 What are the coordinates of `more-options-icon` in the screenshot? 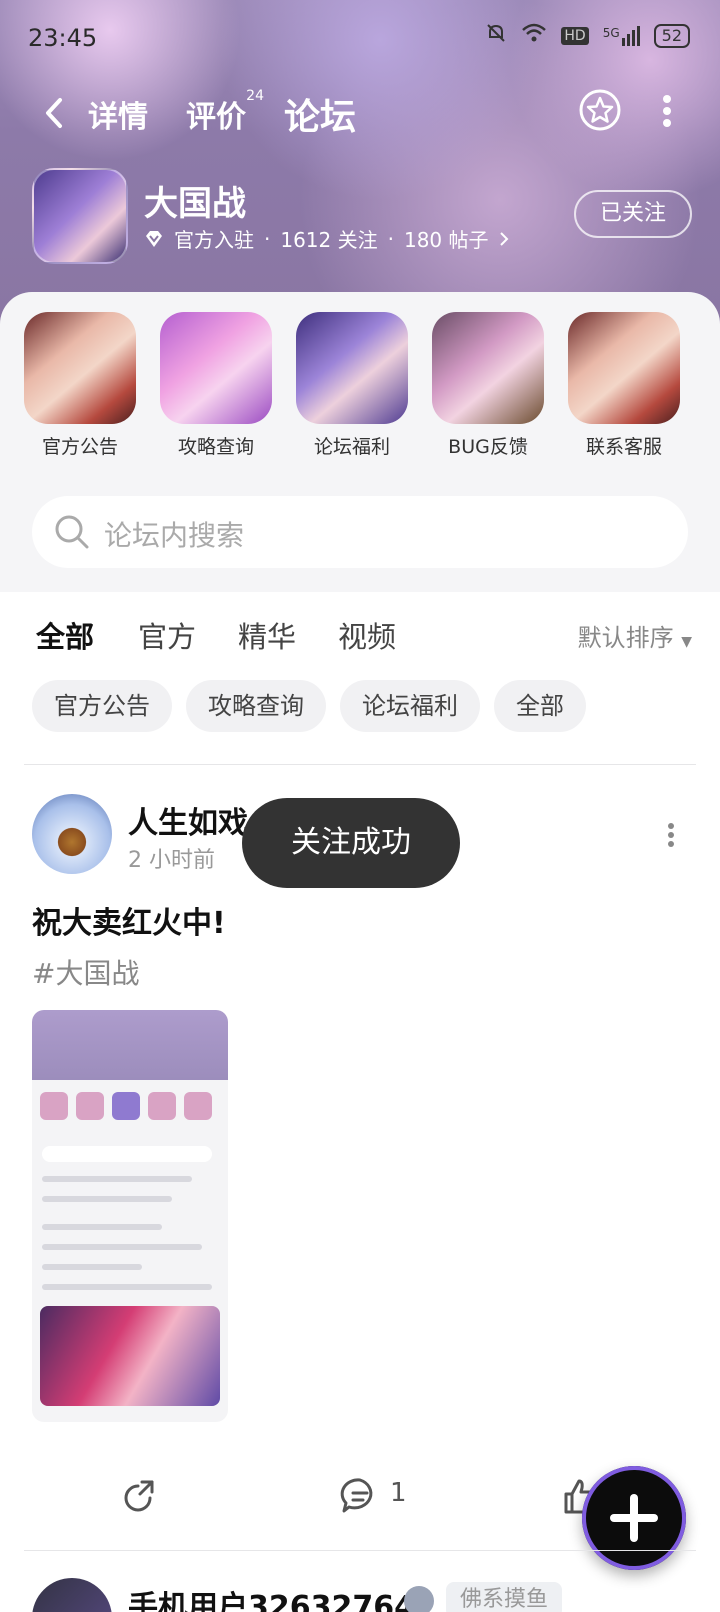 It's located at (667, 111).